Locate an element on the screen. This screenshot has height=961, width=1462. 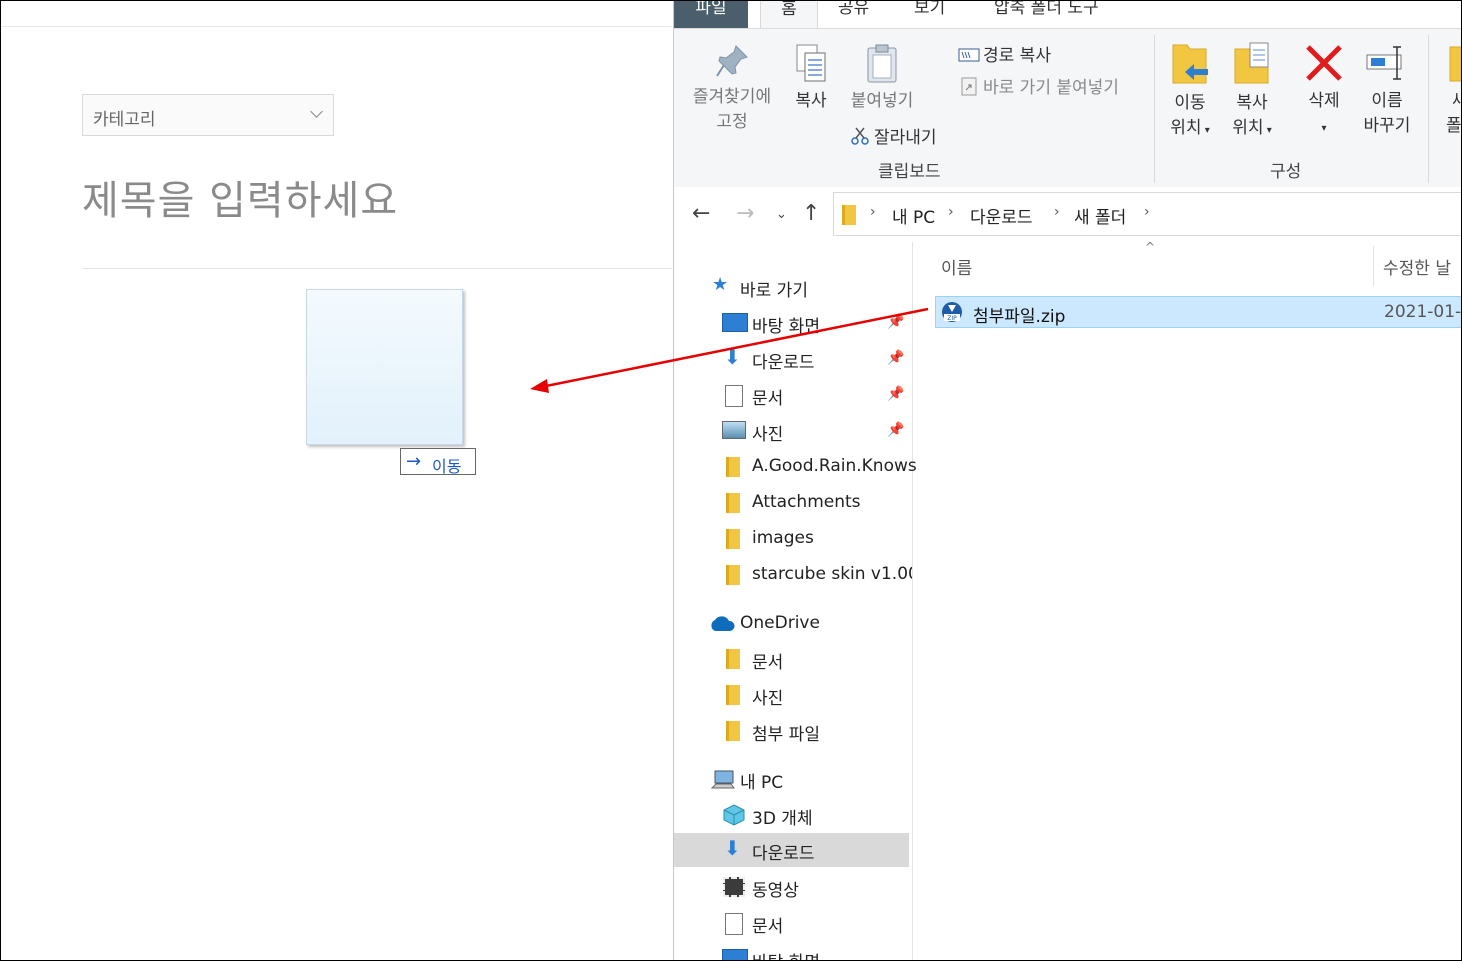
nav-item-desktop: 바탕 화면 is located at coordinates (793, 951).